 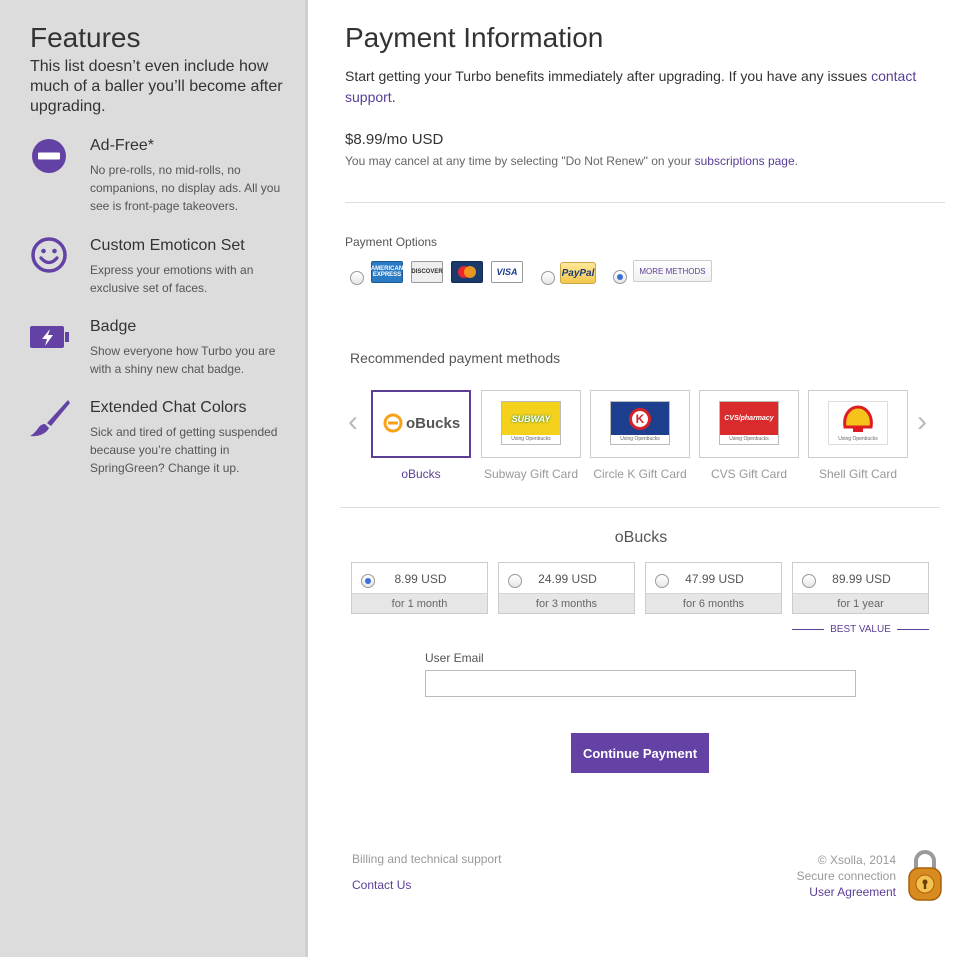 I want to click on user-agreement-link: User Agreement, so click(x=852, y=892).